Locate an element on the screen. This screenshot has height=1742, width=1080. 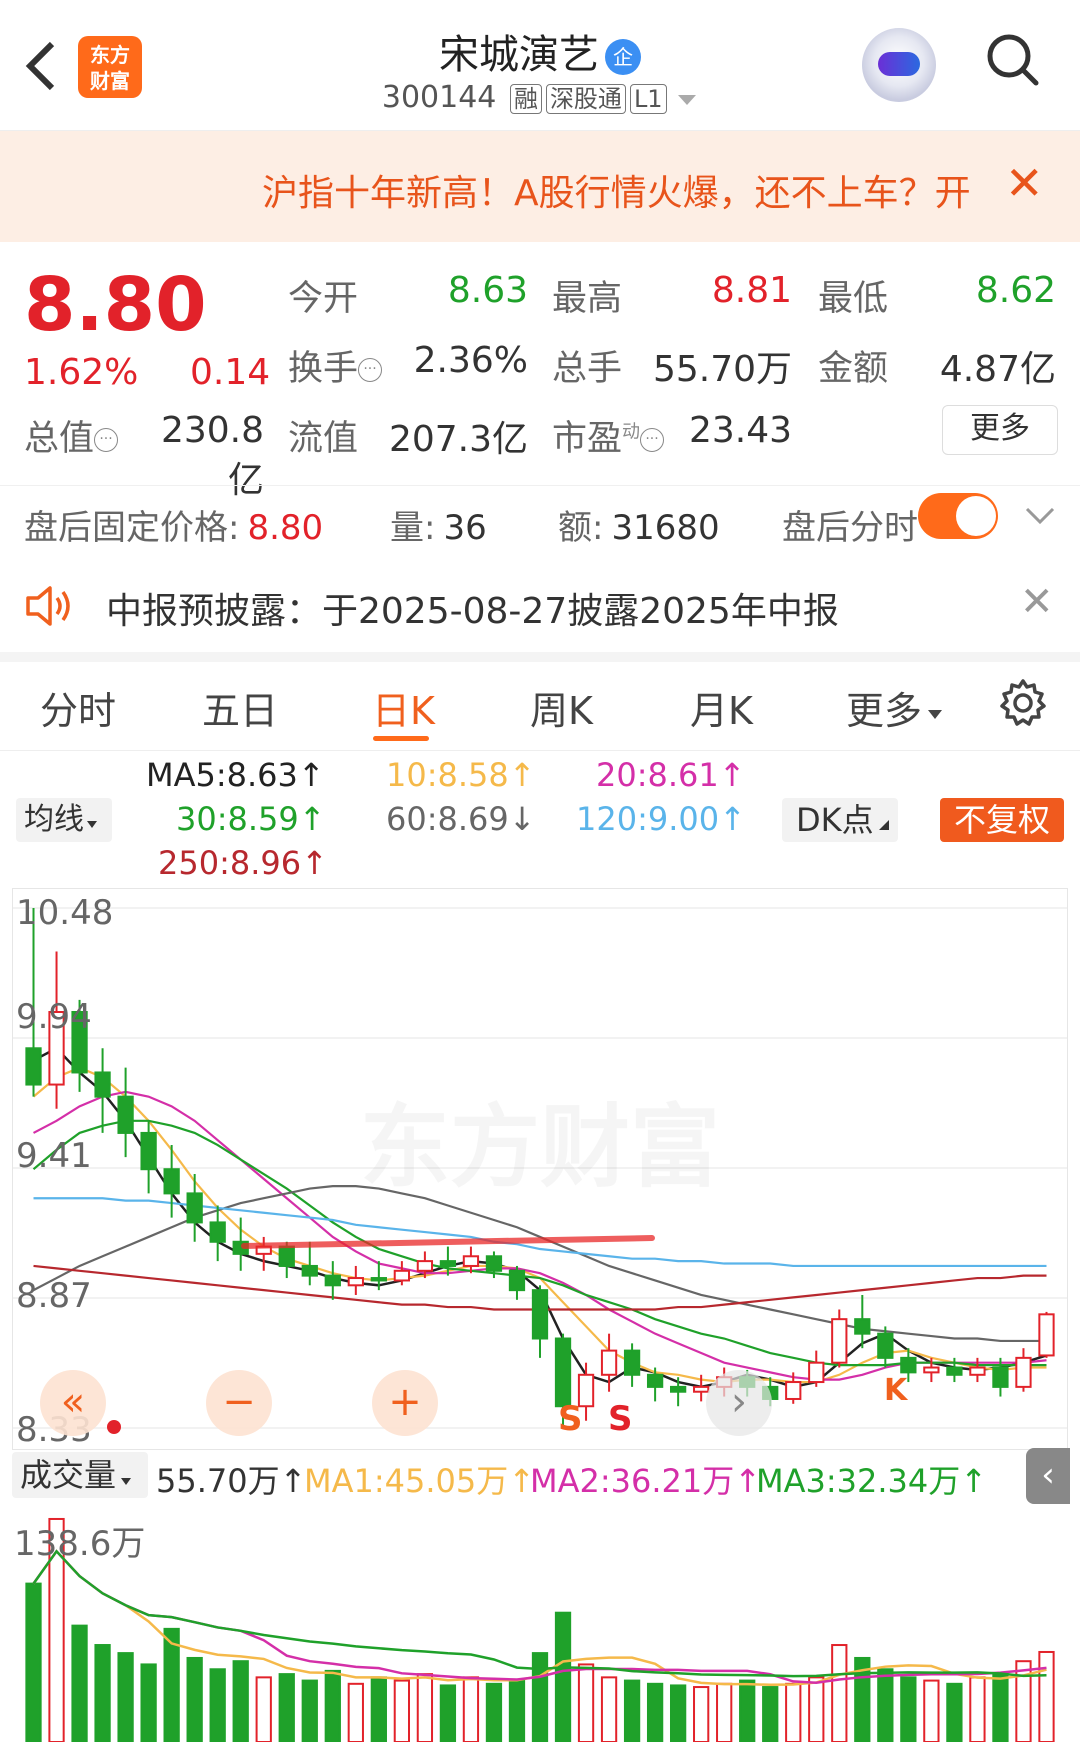
active-tab-indicator is located at coordinates (401, 738).